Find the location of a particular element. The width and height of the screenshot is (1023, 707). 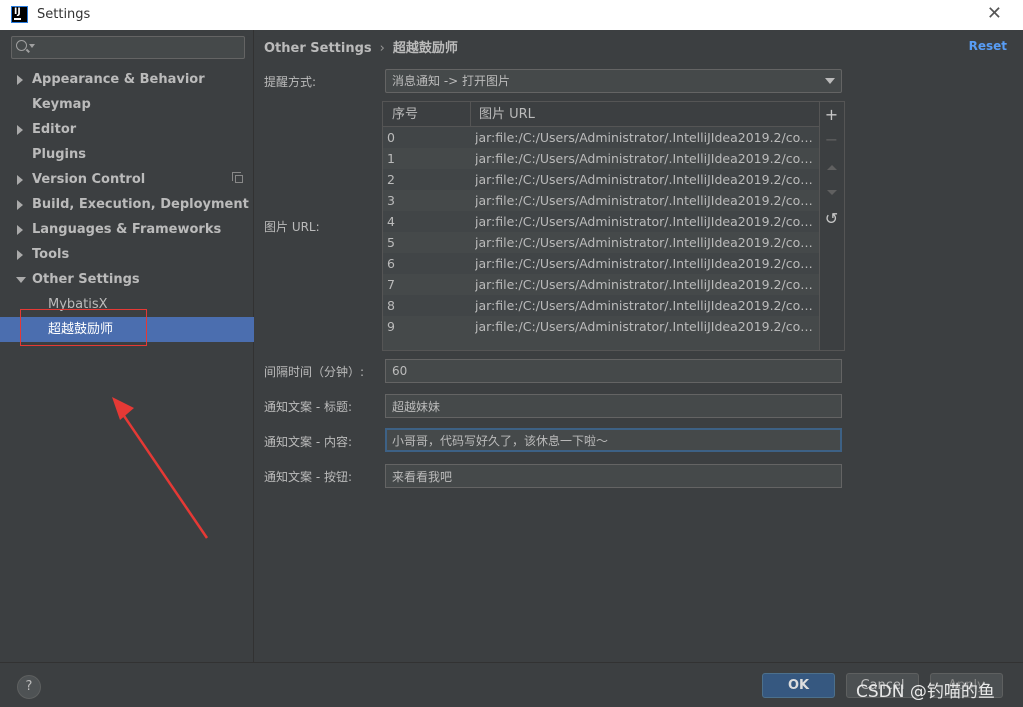

csdn-watermark: CSDN @钓喵的鱼 is located at coordinates (925, 692).